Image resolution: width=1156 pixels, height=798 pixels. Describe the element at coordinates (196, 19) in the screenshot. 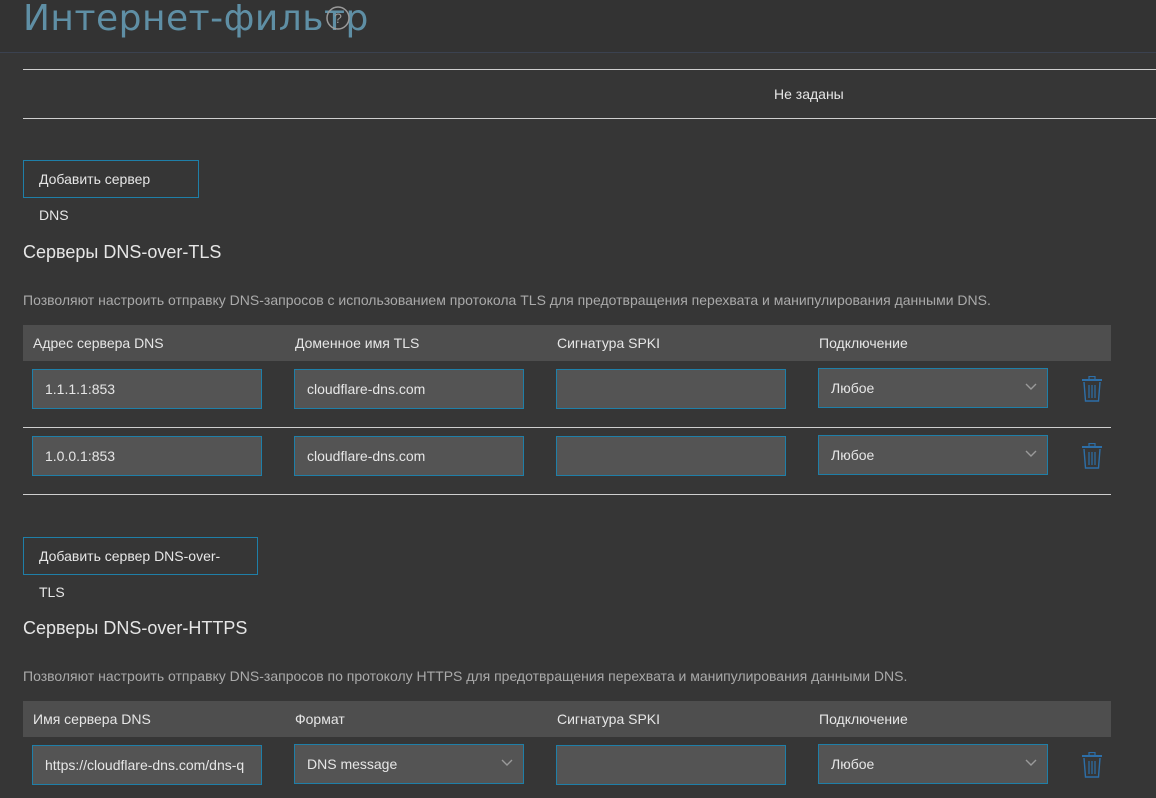

I see `page-title: Интернет-фильтр` at that location.